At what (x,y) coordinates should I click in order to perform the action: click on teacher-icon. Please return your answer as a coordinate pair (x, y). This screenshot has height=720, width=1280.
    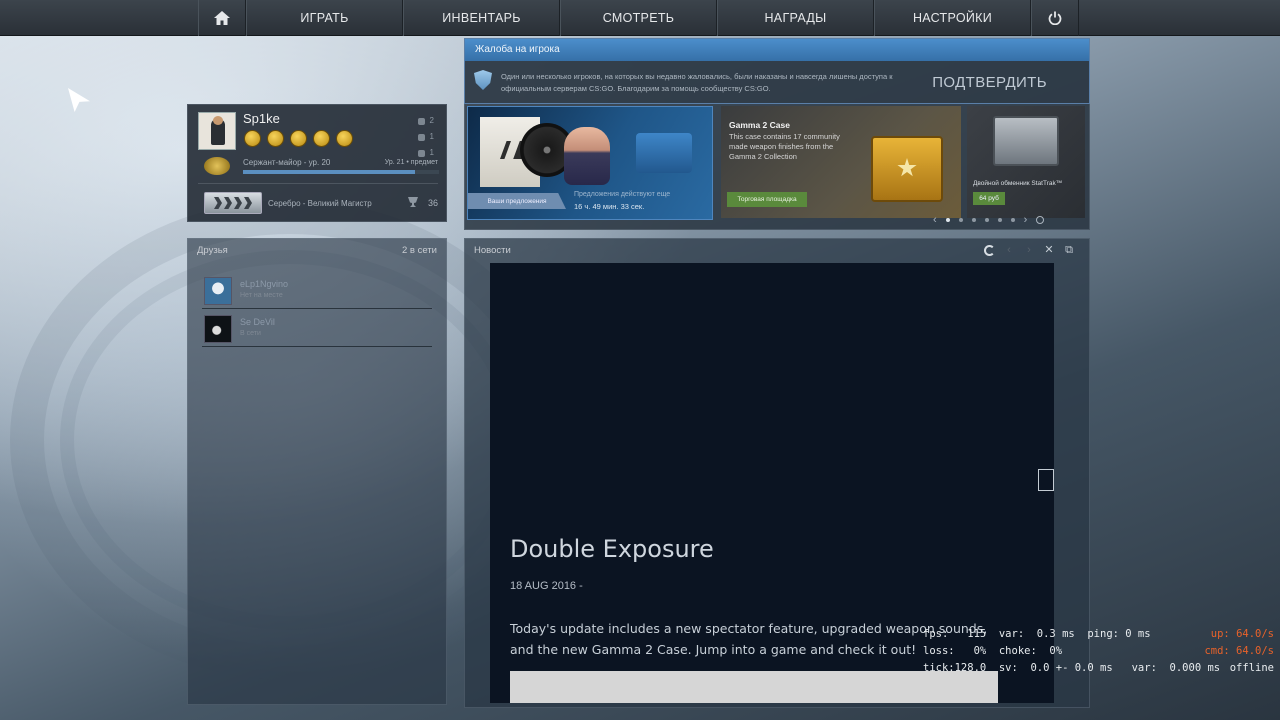
    Looking at the image, I should click on (421, 137).